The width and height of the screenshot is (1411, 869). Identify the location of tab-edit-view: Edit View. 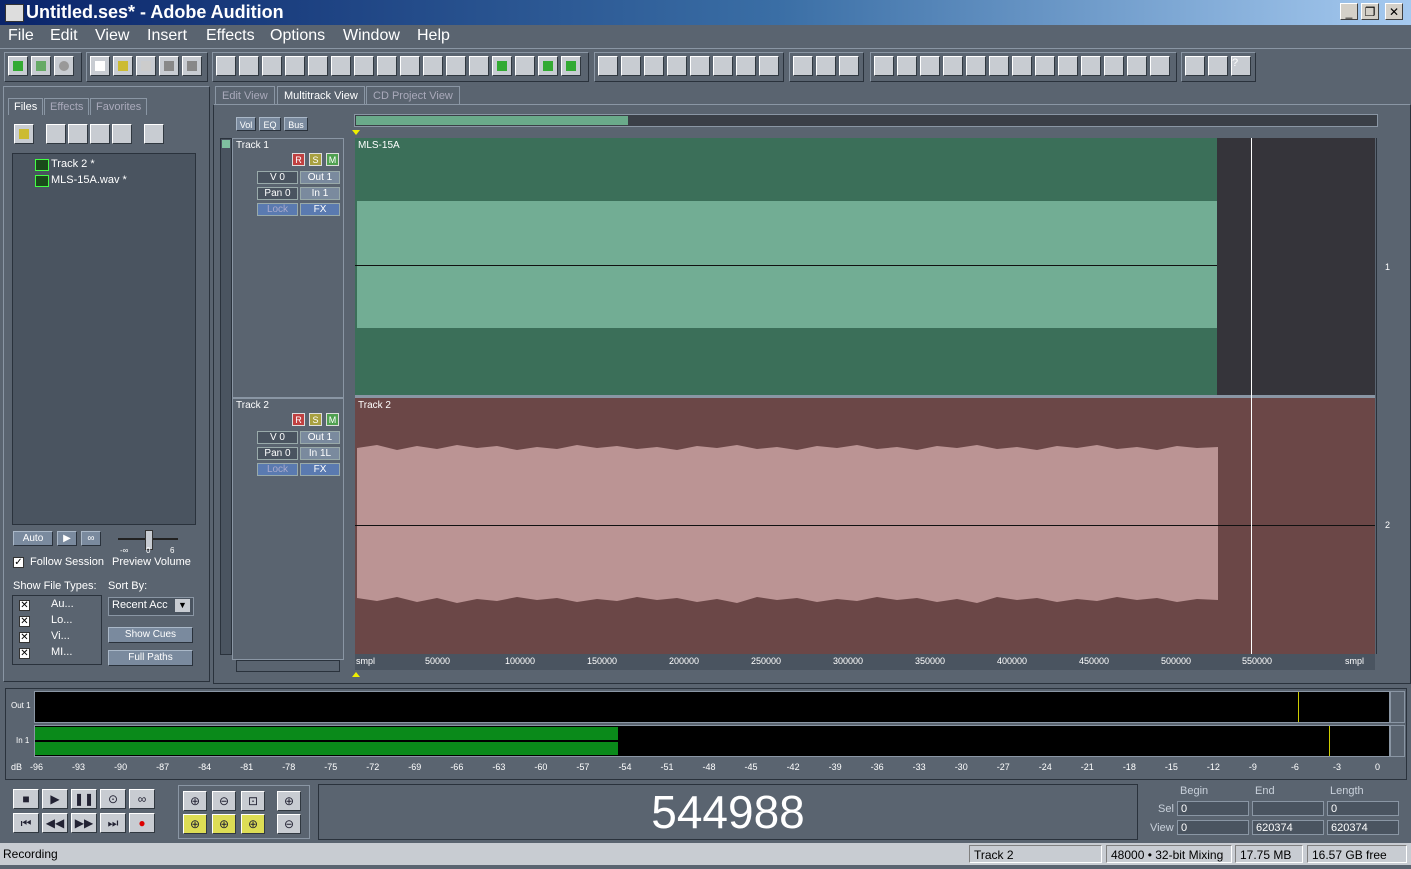
(245, 95).